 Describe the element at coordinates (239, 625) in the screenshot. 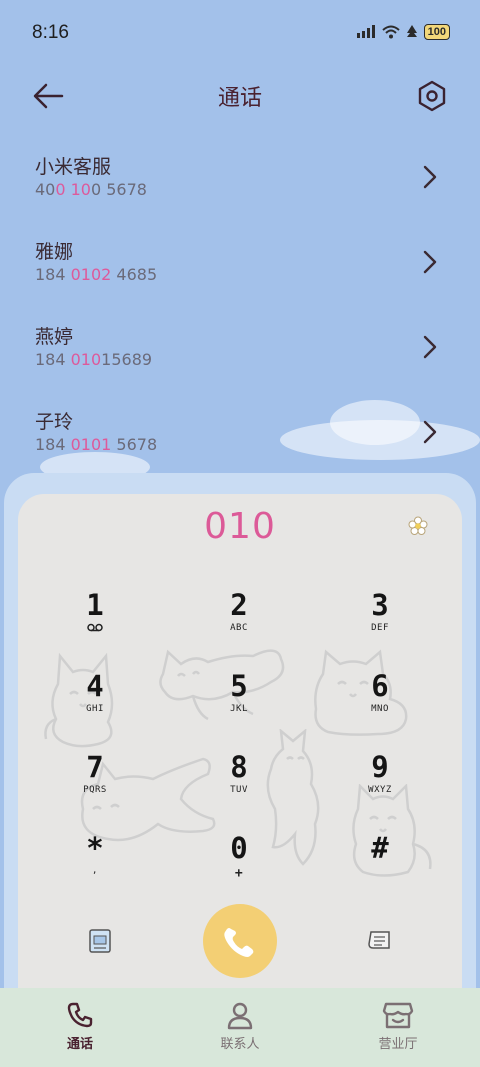

I see `dial-key-2: 2 ABC` at that location.